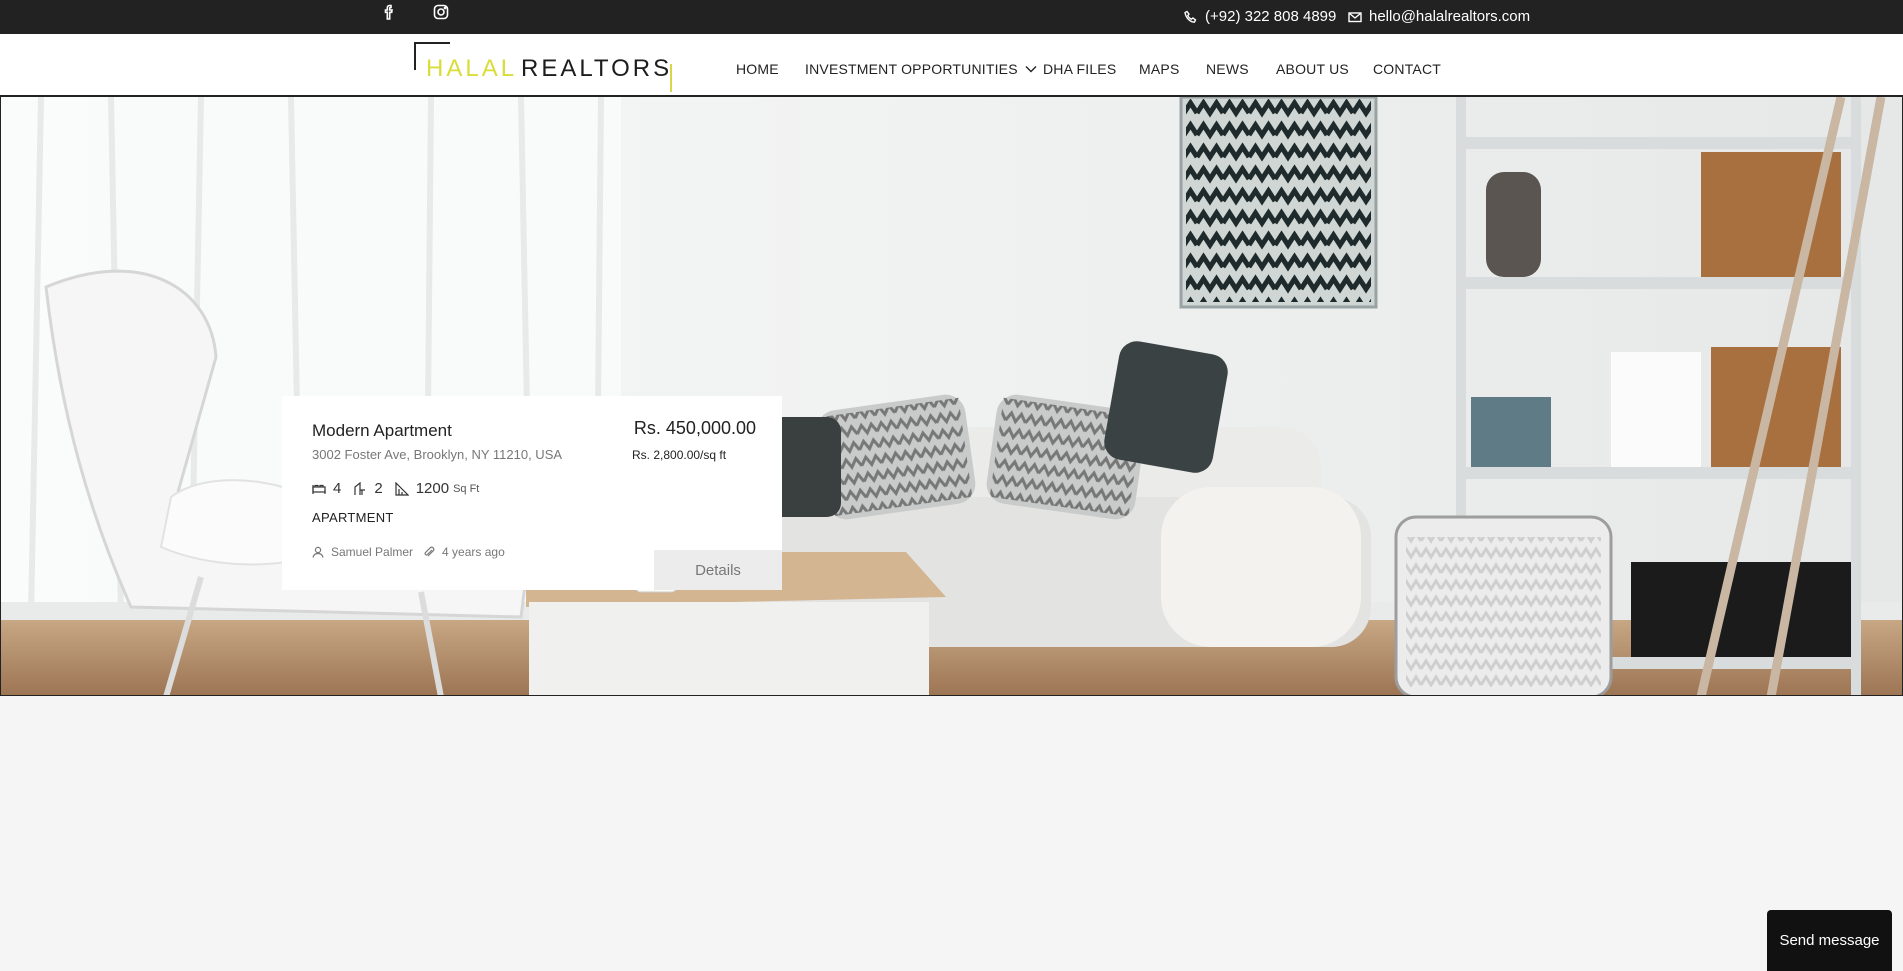 This screenshot has width=1903, height=971. I want to click on nav-investment-opportunities: INVESTMENT OPPORTUNITIES, so click(921, 69).